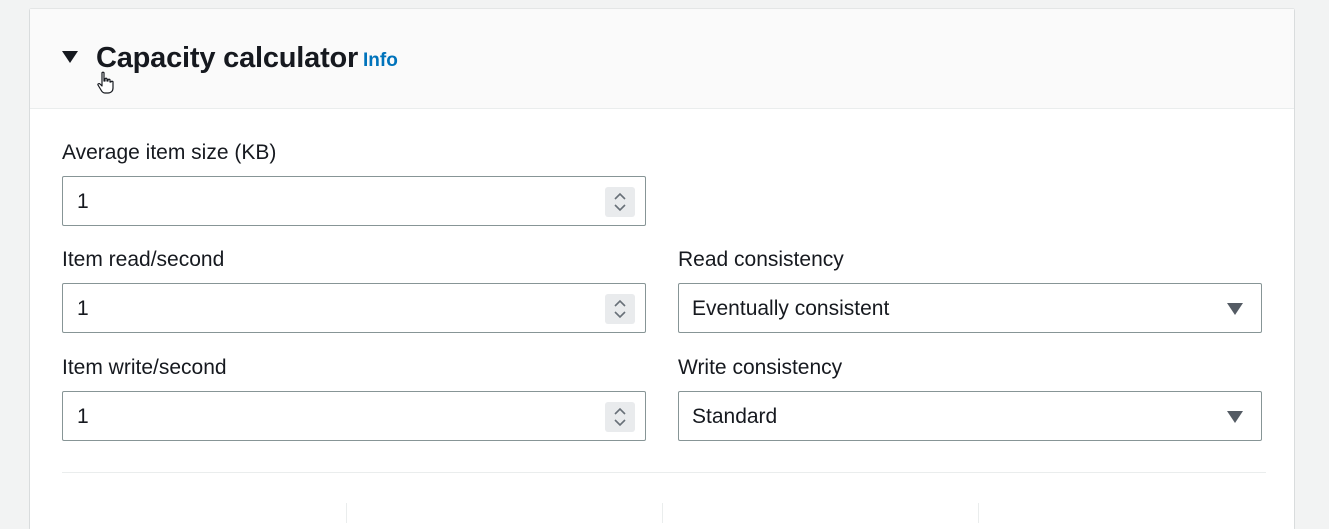  Describe the element at coordinates (791, 308) in the screenshot. I see `read-consistency-value: Eventually consistent` at that location.